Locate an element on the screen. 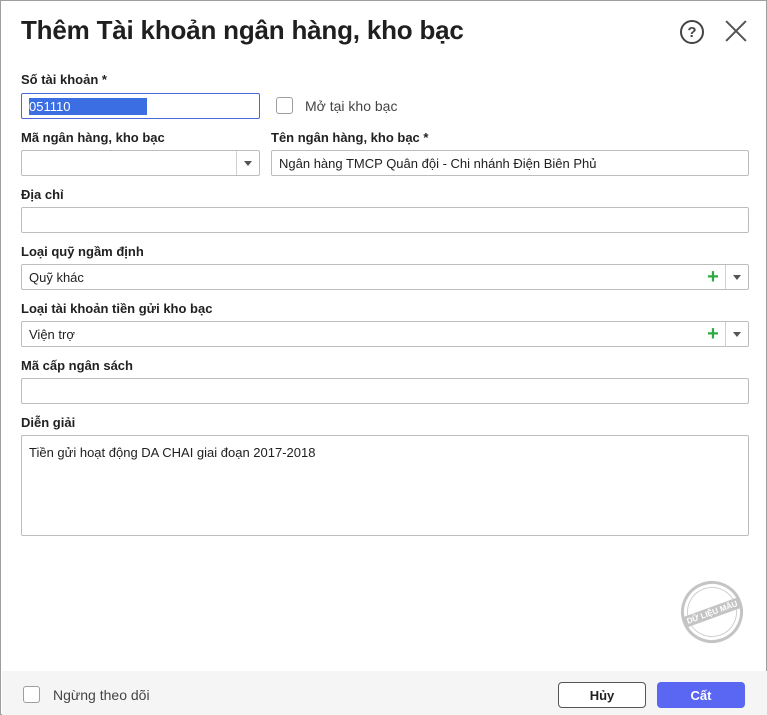  close-icon is located at coordinates (736, 31).